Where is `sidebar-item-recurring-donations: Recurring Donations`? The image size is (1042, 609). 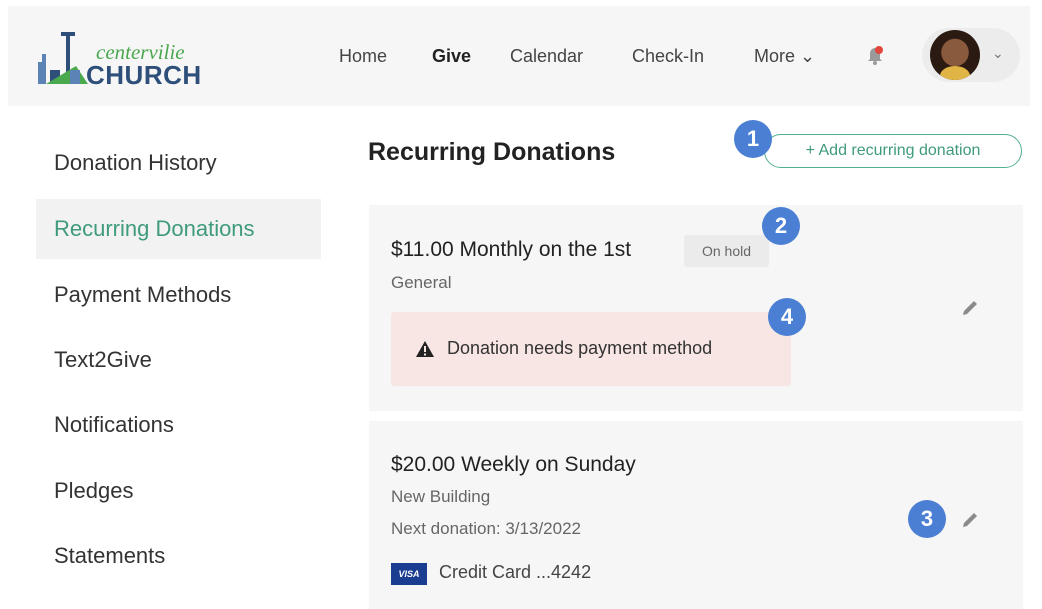
sidebar-item-recurring-donations: Recurring Donations is located at coordinates (178, 229).